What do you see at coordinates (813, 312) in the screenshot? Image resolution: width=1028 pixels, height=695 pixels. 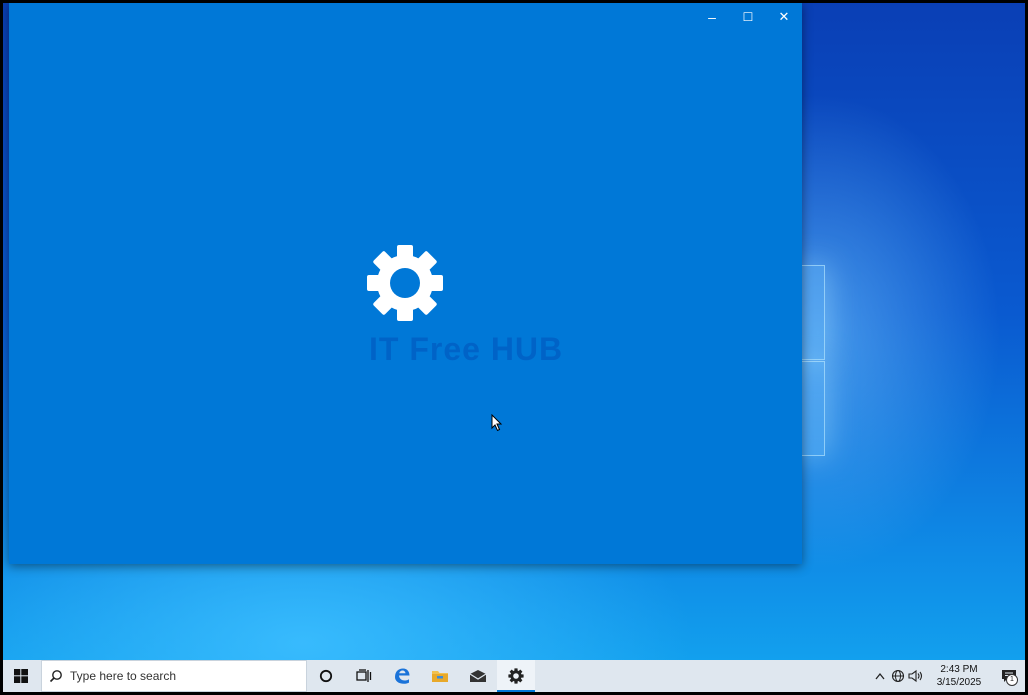 I see `windows-logo-pane-top` at bounding box center [813, 312].